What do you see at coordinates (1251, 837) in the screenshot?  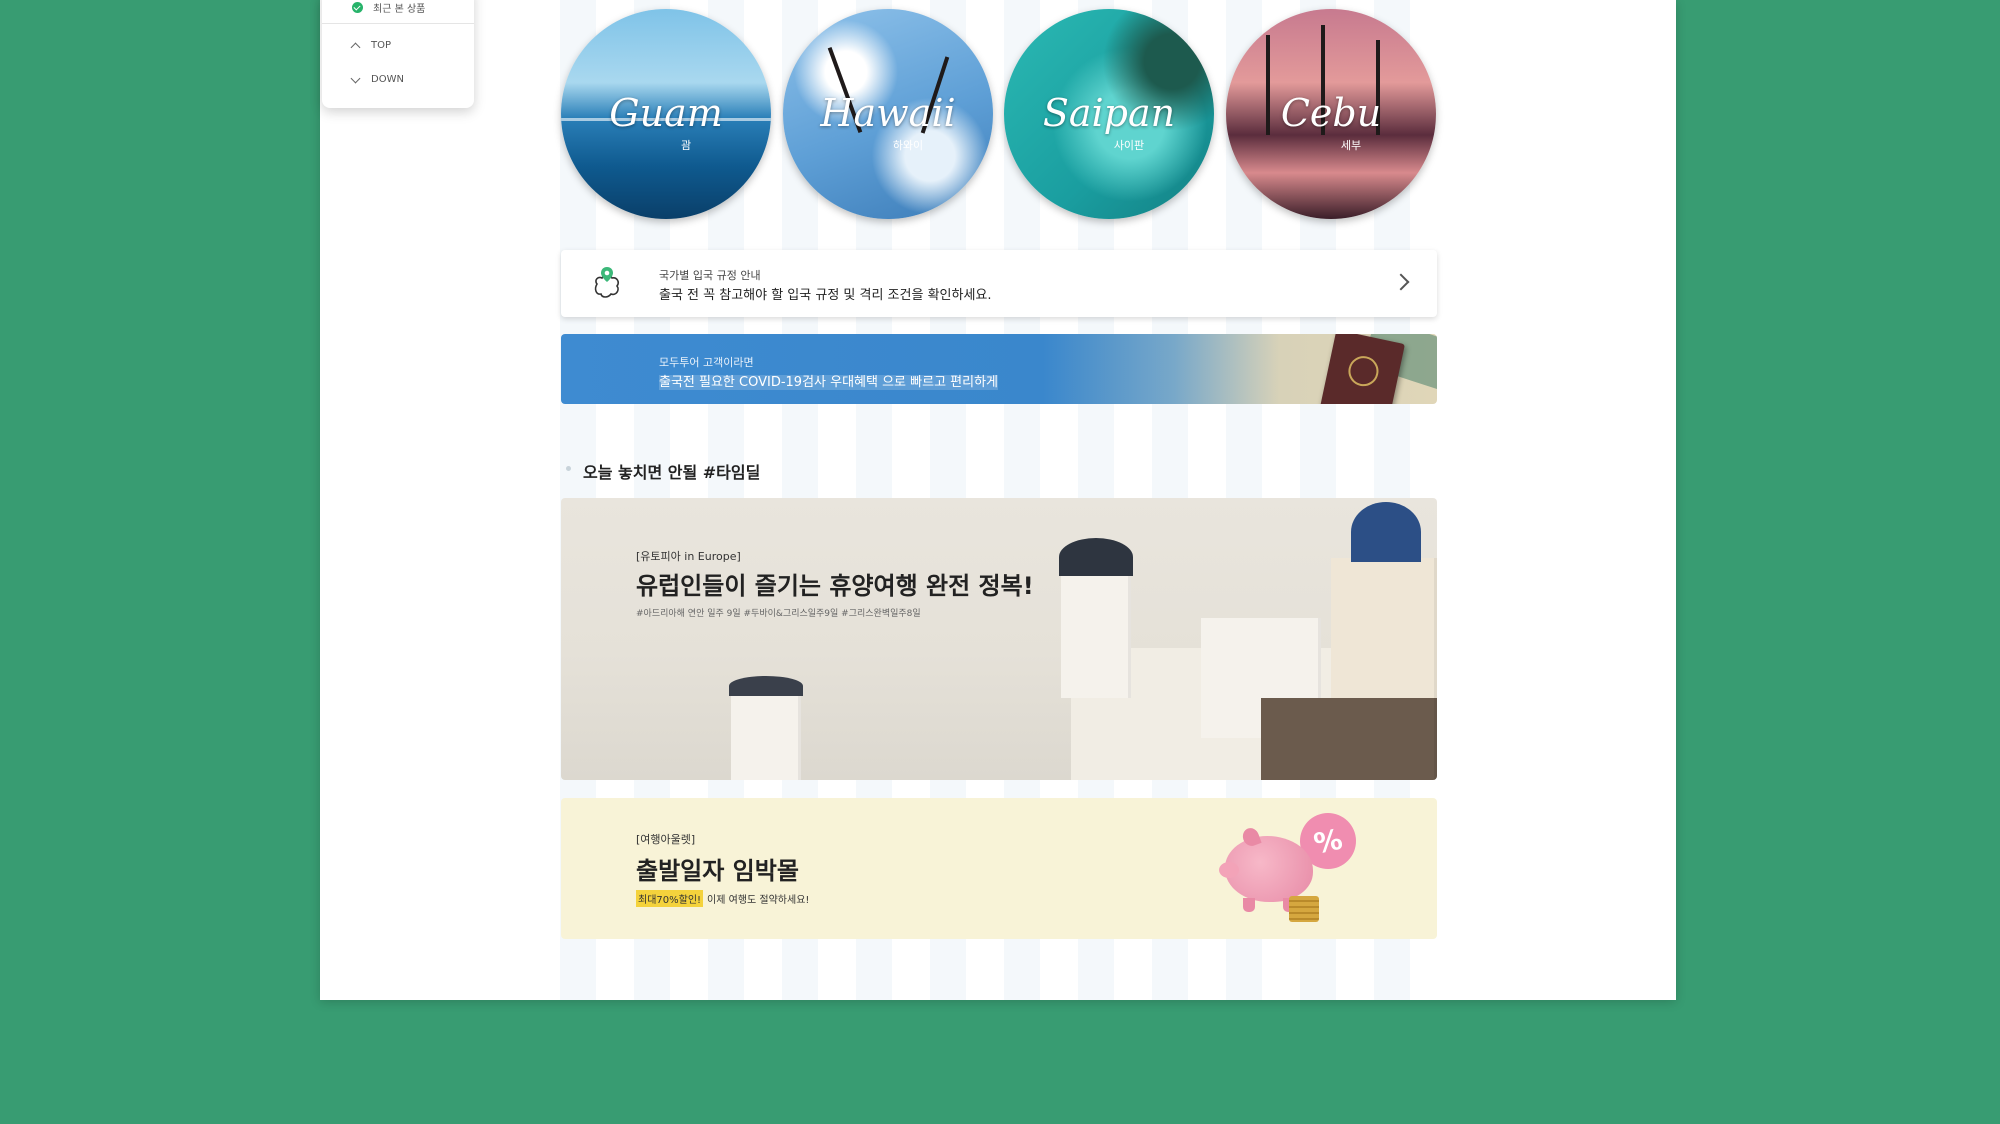 I see `piggy-ear` at bounding box center [1251, 837].